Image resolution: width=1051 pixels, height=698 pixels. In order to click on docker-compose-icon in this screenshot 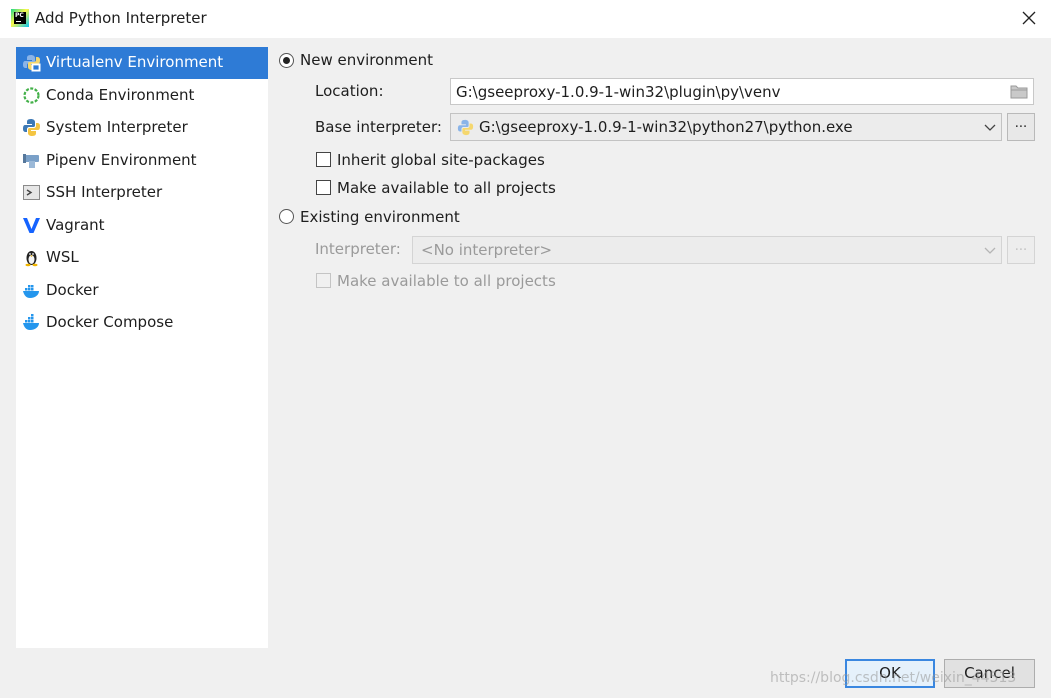, I will do `click(31, 322)`.